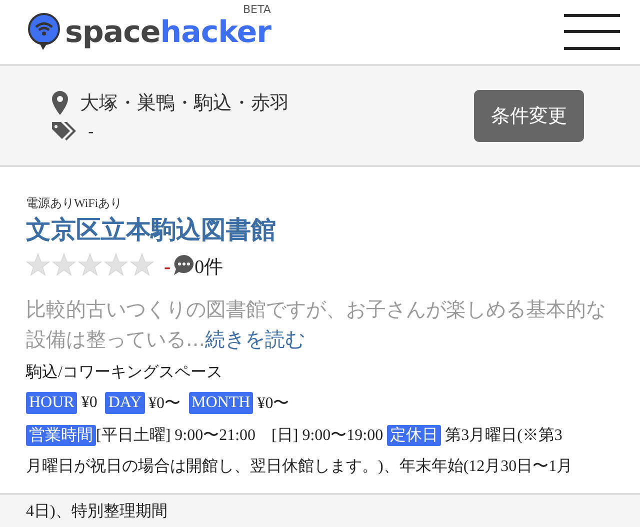 The height and width of the screenshot is (527, 640). I want to click on features-text: 電源ありWiFiあり, so click(75, 203).